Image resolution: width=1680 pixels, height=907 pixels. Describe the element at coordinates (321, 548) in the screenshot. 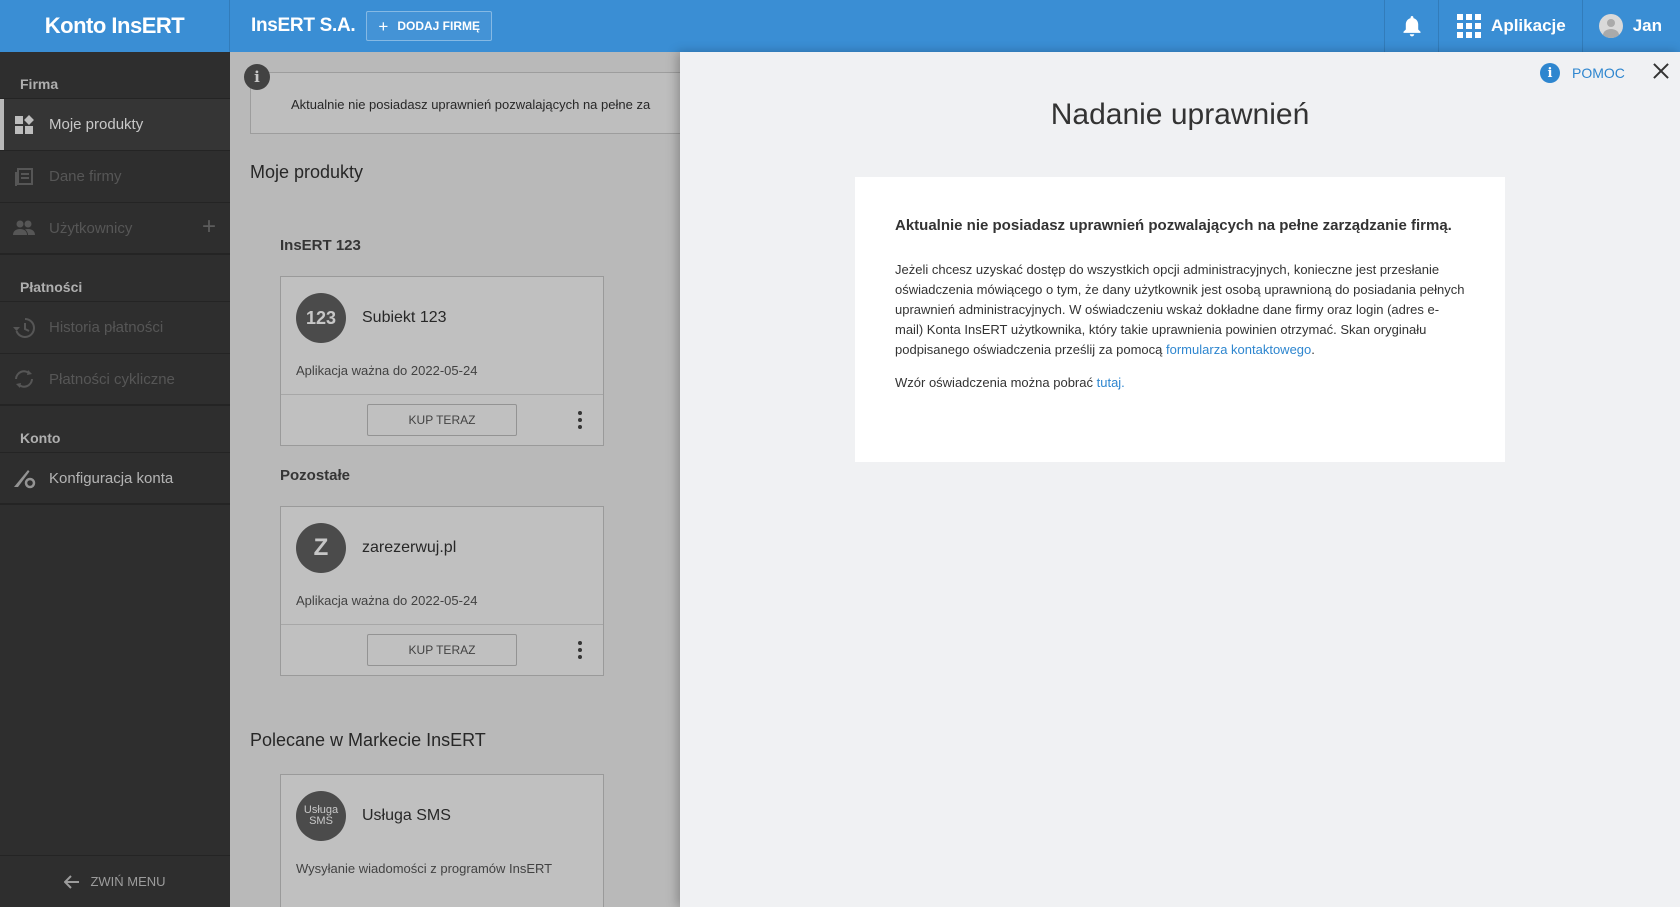

I see `product-badge: Z` at that location.